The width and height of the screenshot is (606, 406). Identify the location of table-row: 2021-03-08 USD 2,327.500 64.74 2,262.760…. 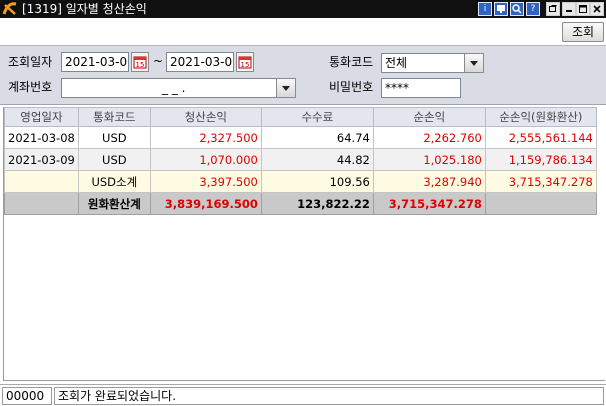
(300, 137).